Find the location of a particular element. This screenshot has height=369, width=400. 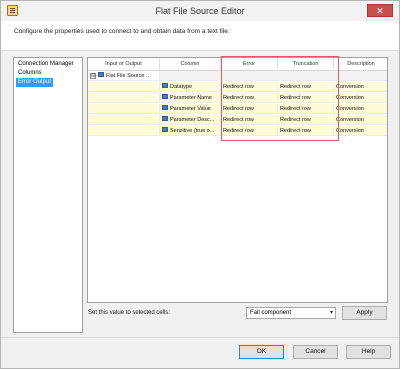

column-cell: Datatype is located at coordinates (190, 87).